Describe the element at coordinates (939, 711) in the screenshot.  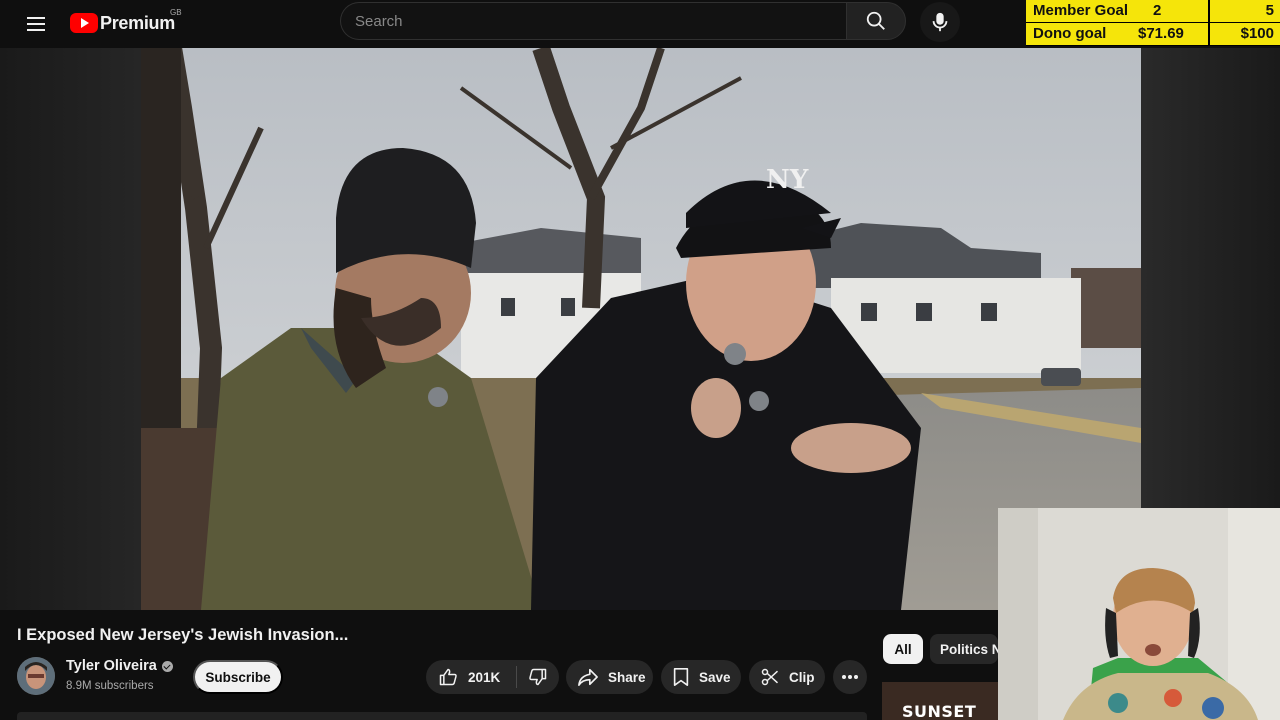
I see `thumbnail-text: SUNSET` at that location.